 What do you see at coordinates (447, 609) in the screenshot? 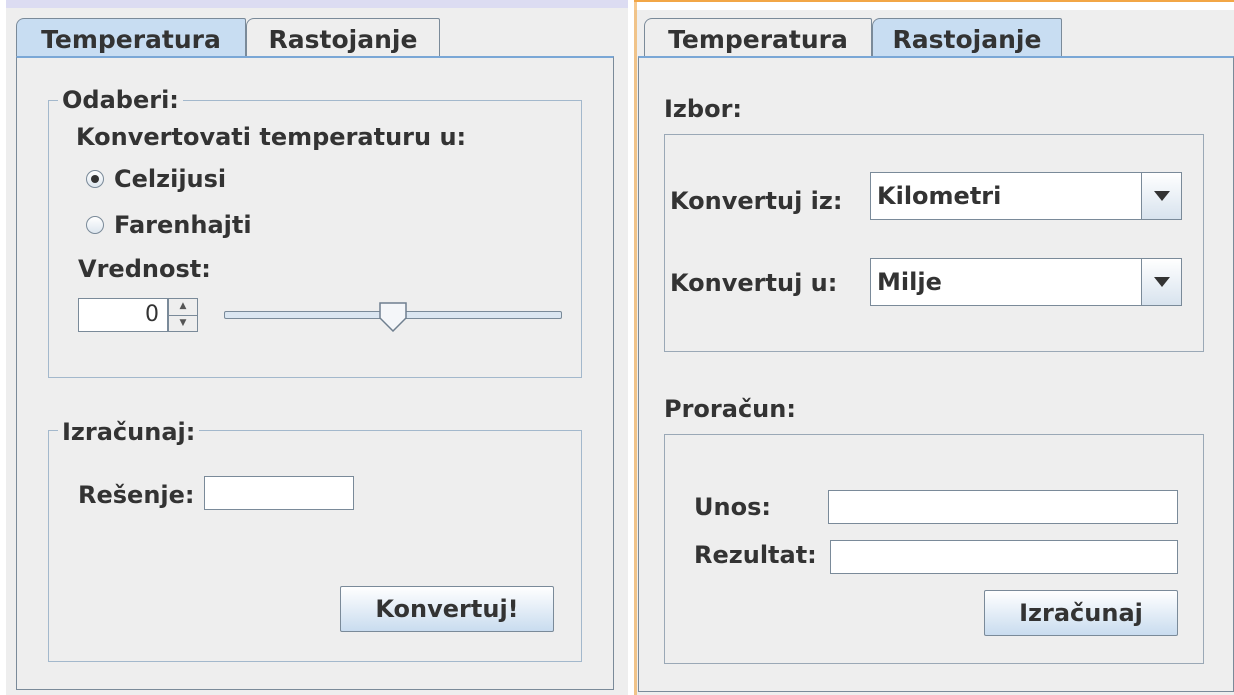
I see `konvertuj-button: Konvertuj!` at bounding box center [447, 609].